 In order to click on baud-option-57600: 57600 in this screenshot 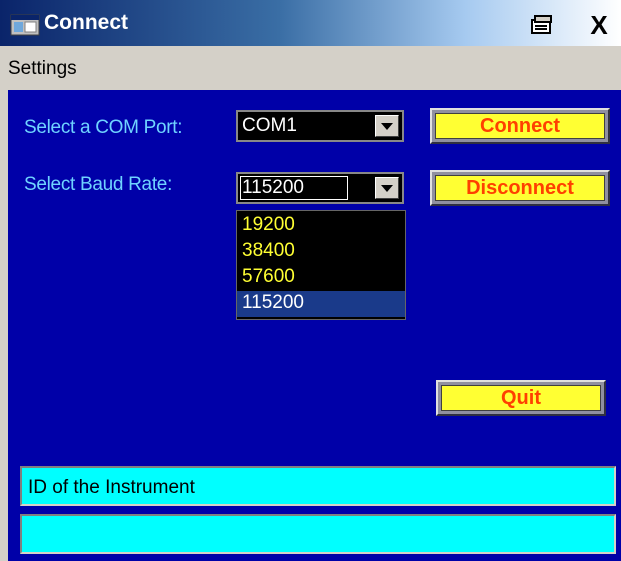, I will do `click(321, 278)`.